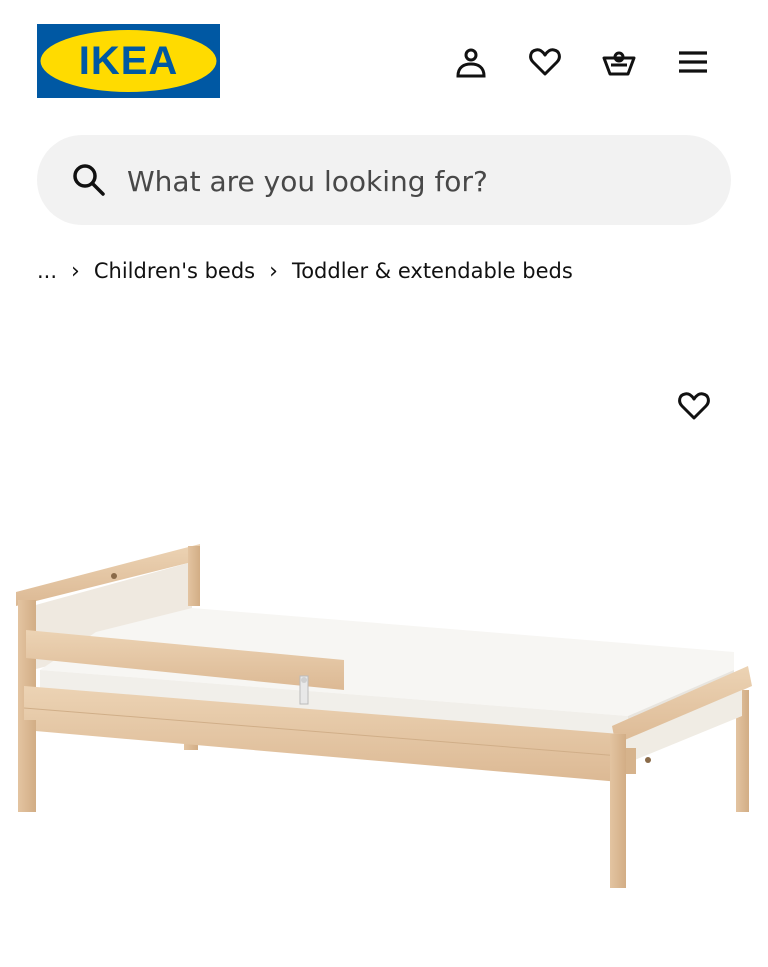  Describe the element at coordinates (174, 271) in the screenshot. I see `breadcrumb-childrens-beds: Children's beds` at that location.